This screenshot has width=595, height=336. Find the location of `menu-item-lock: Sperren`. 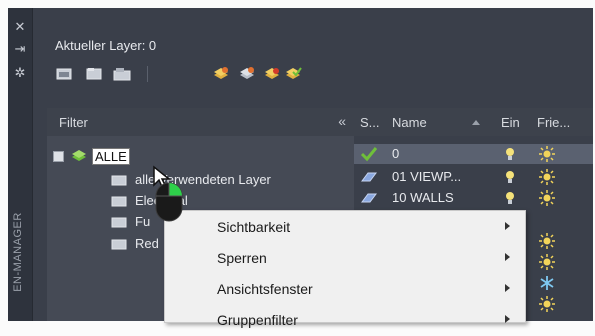

menu-item-lock: Sperren is located at coordinates (345, 259).